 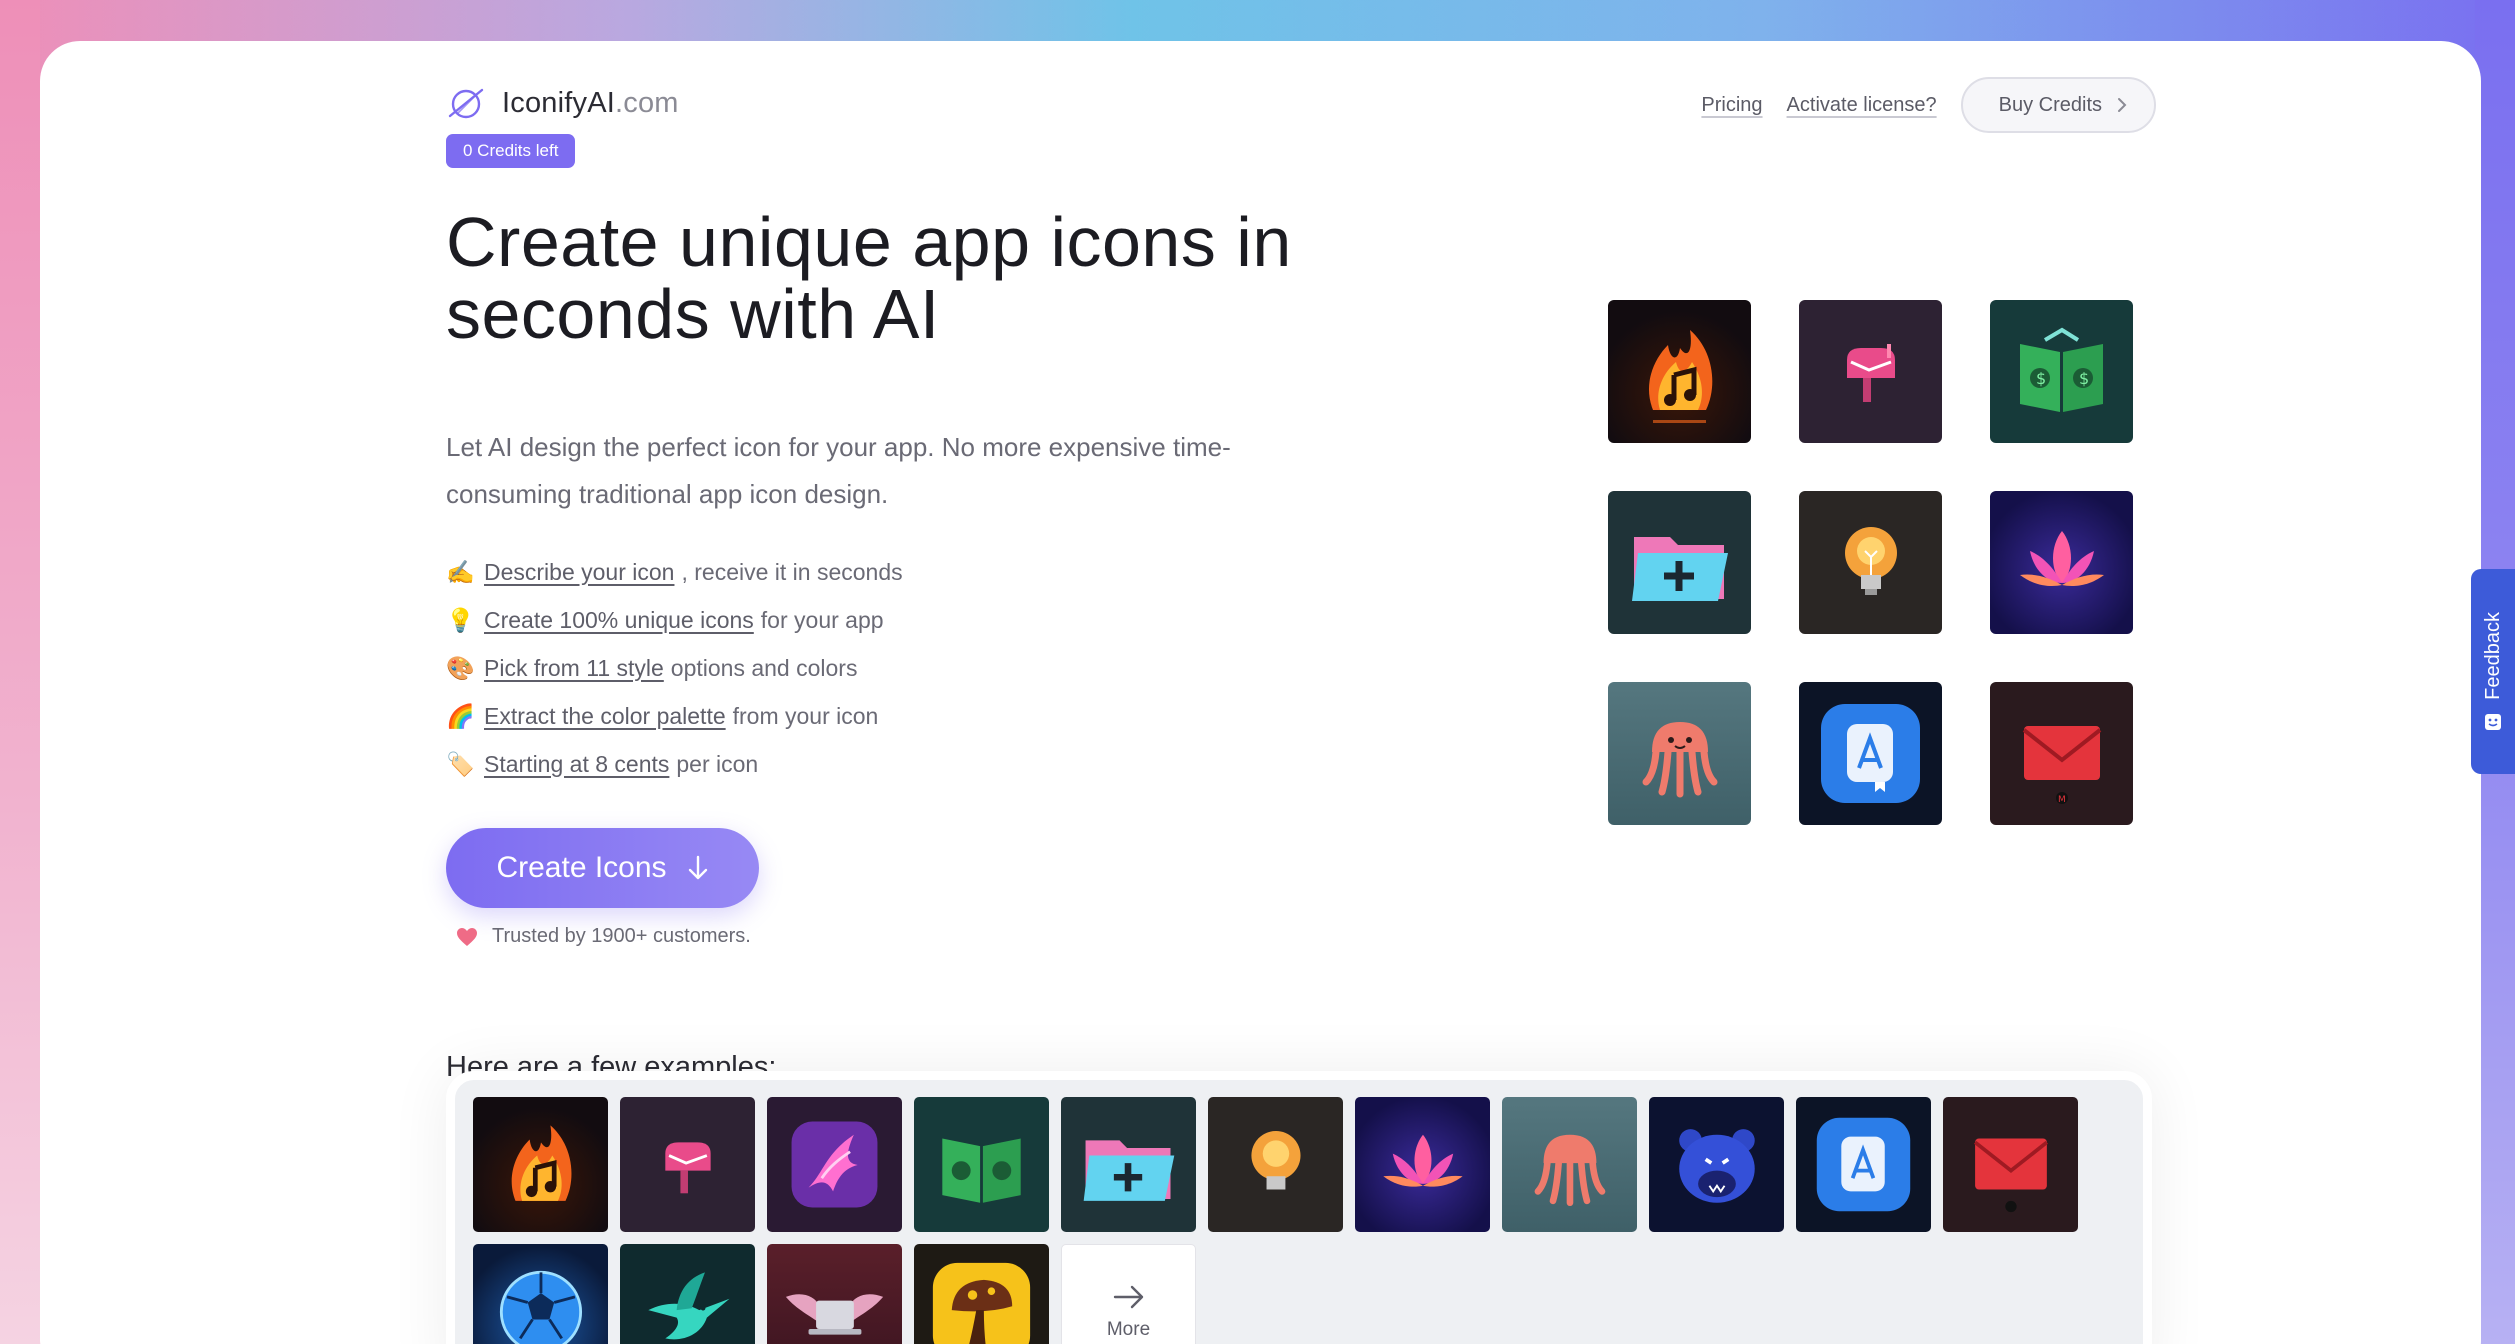 I want to click on feature-item: 🎨 Pick from 11 style options and colors, so click(x=674, y=668).